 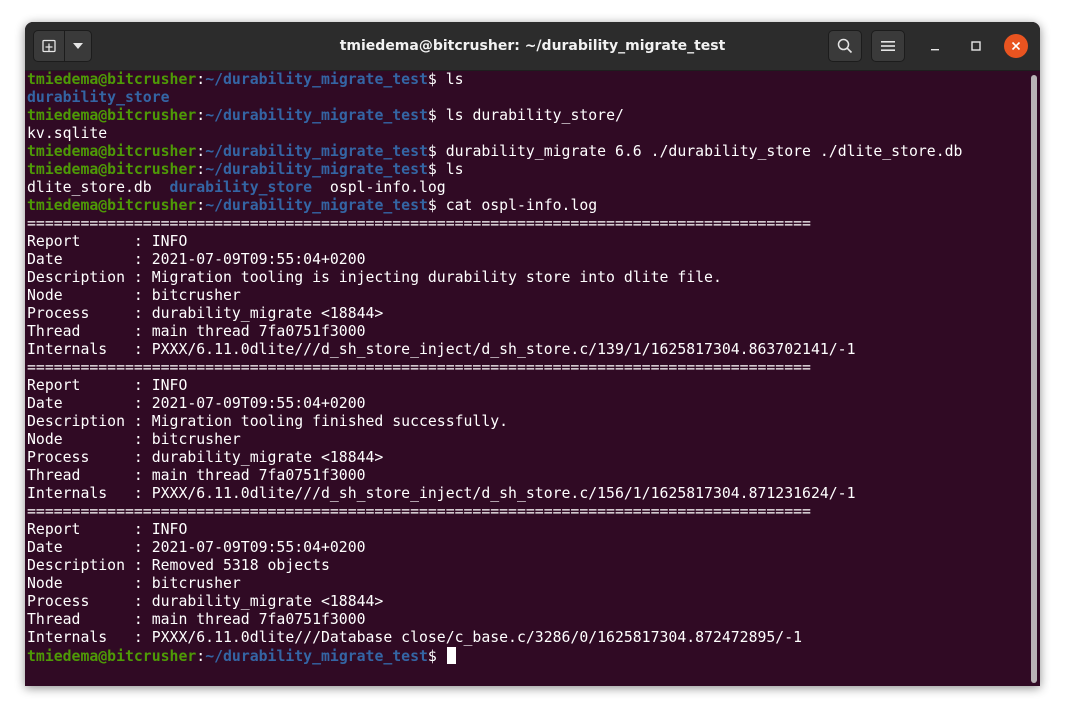 I want to click on hamburger-menu-icon, so click(x=888, y=46).